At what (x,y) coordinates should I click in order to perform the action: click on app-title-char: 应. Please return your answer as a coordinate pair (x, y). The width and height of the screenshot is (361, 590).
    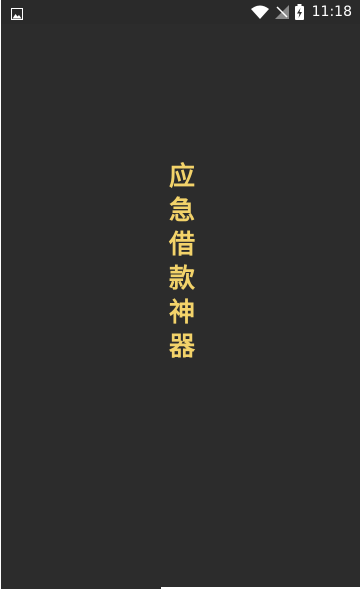
    Looking at the image, I should click on (181, 177).